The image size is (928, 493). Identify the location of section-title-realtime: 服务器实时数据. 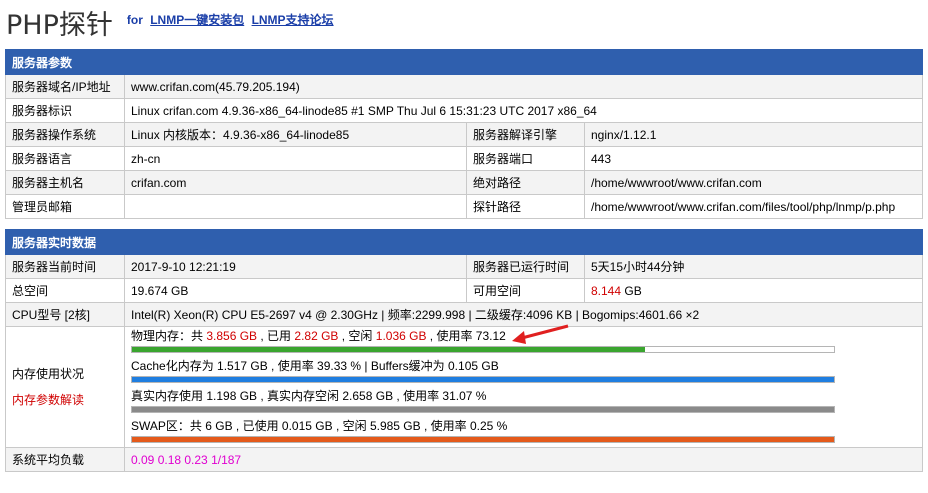
(464, 242).